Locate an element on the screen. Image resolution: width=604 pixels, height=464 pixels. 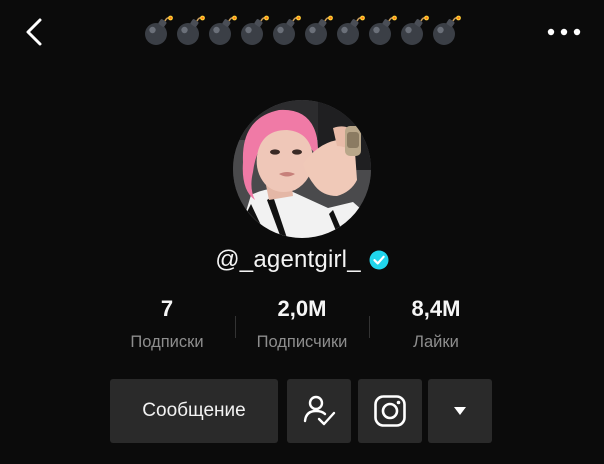
suggested-accounts-dropdown is located at coordinates (460, 411).